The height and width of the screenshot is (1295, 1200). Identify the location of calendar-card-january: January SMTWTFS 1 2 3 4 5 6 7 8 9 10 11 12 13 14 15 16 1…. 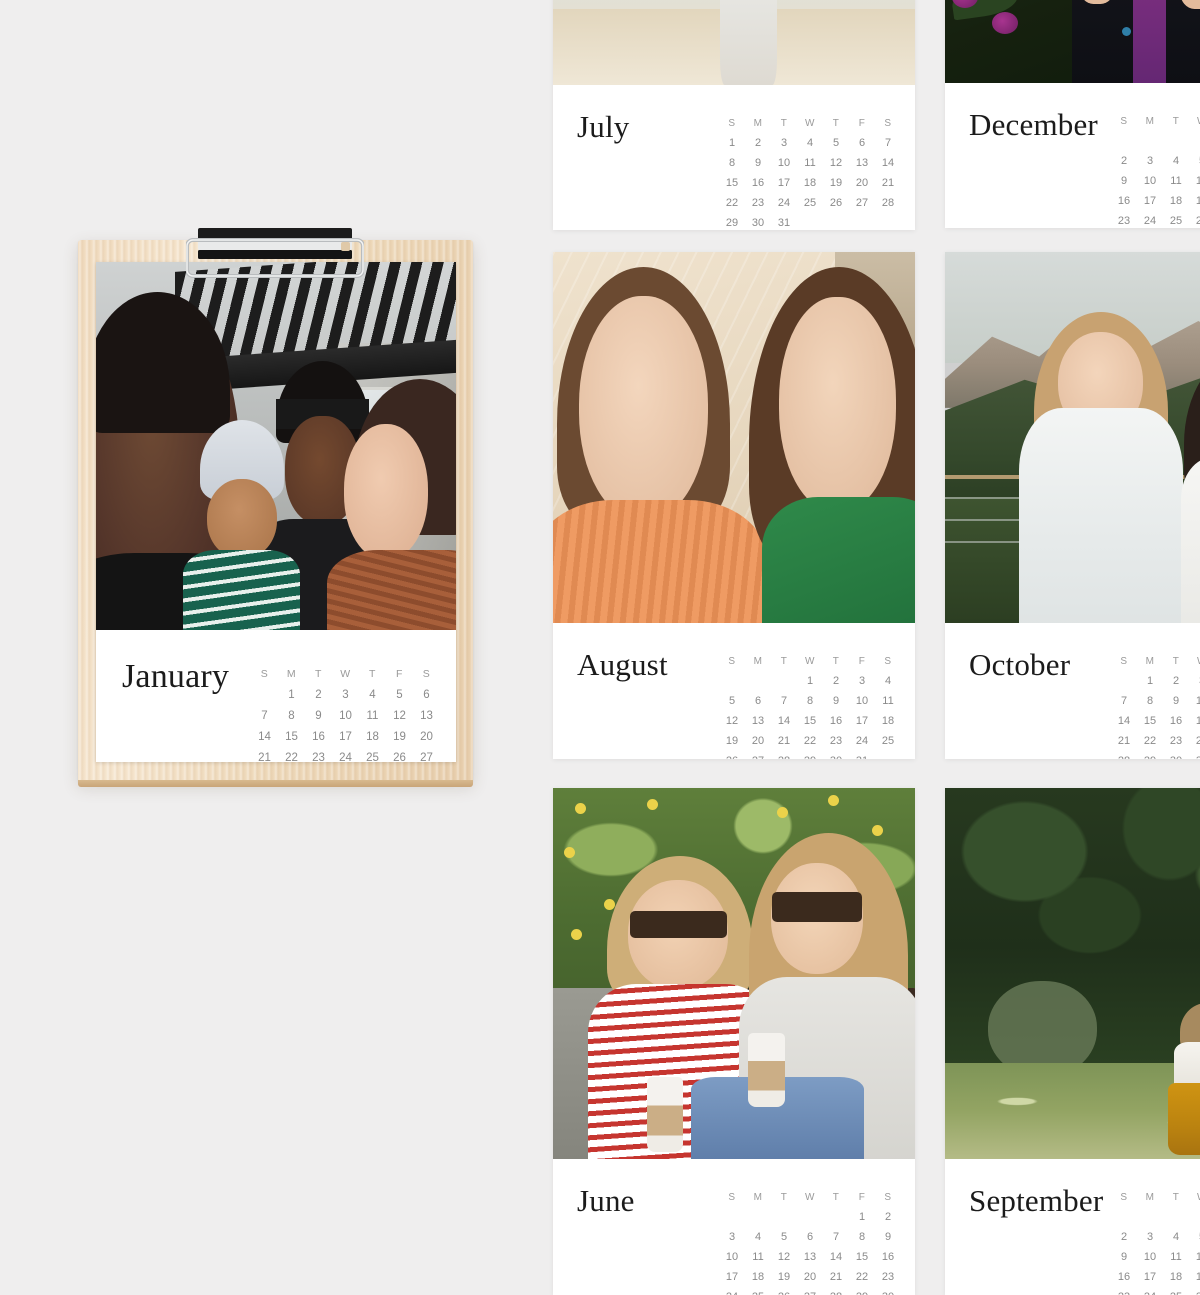
(276, 512).